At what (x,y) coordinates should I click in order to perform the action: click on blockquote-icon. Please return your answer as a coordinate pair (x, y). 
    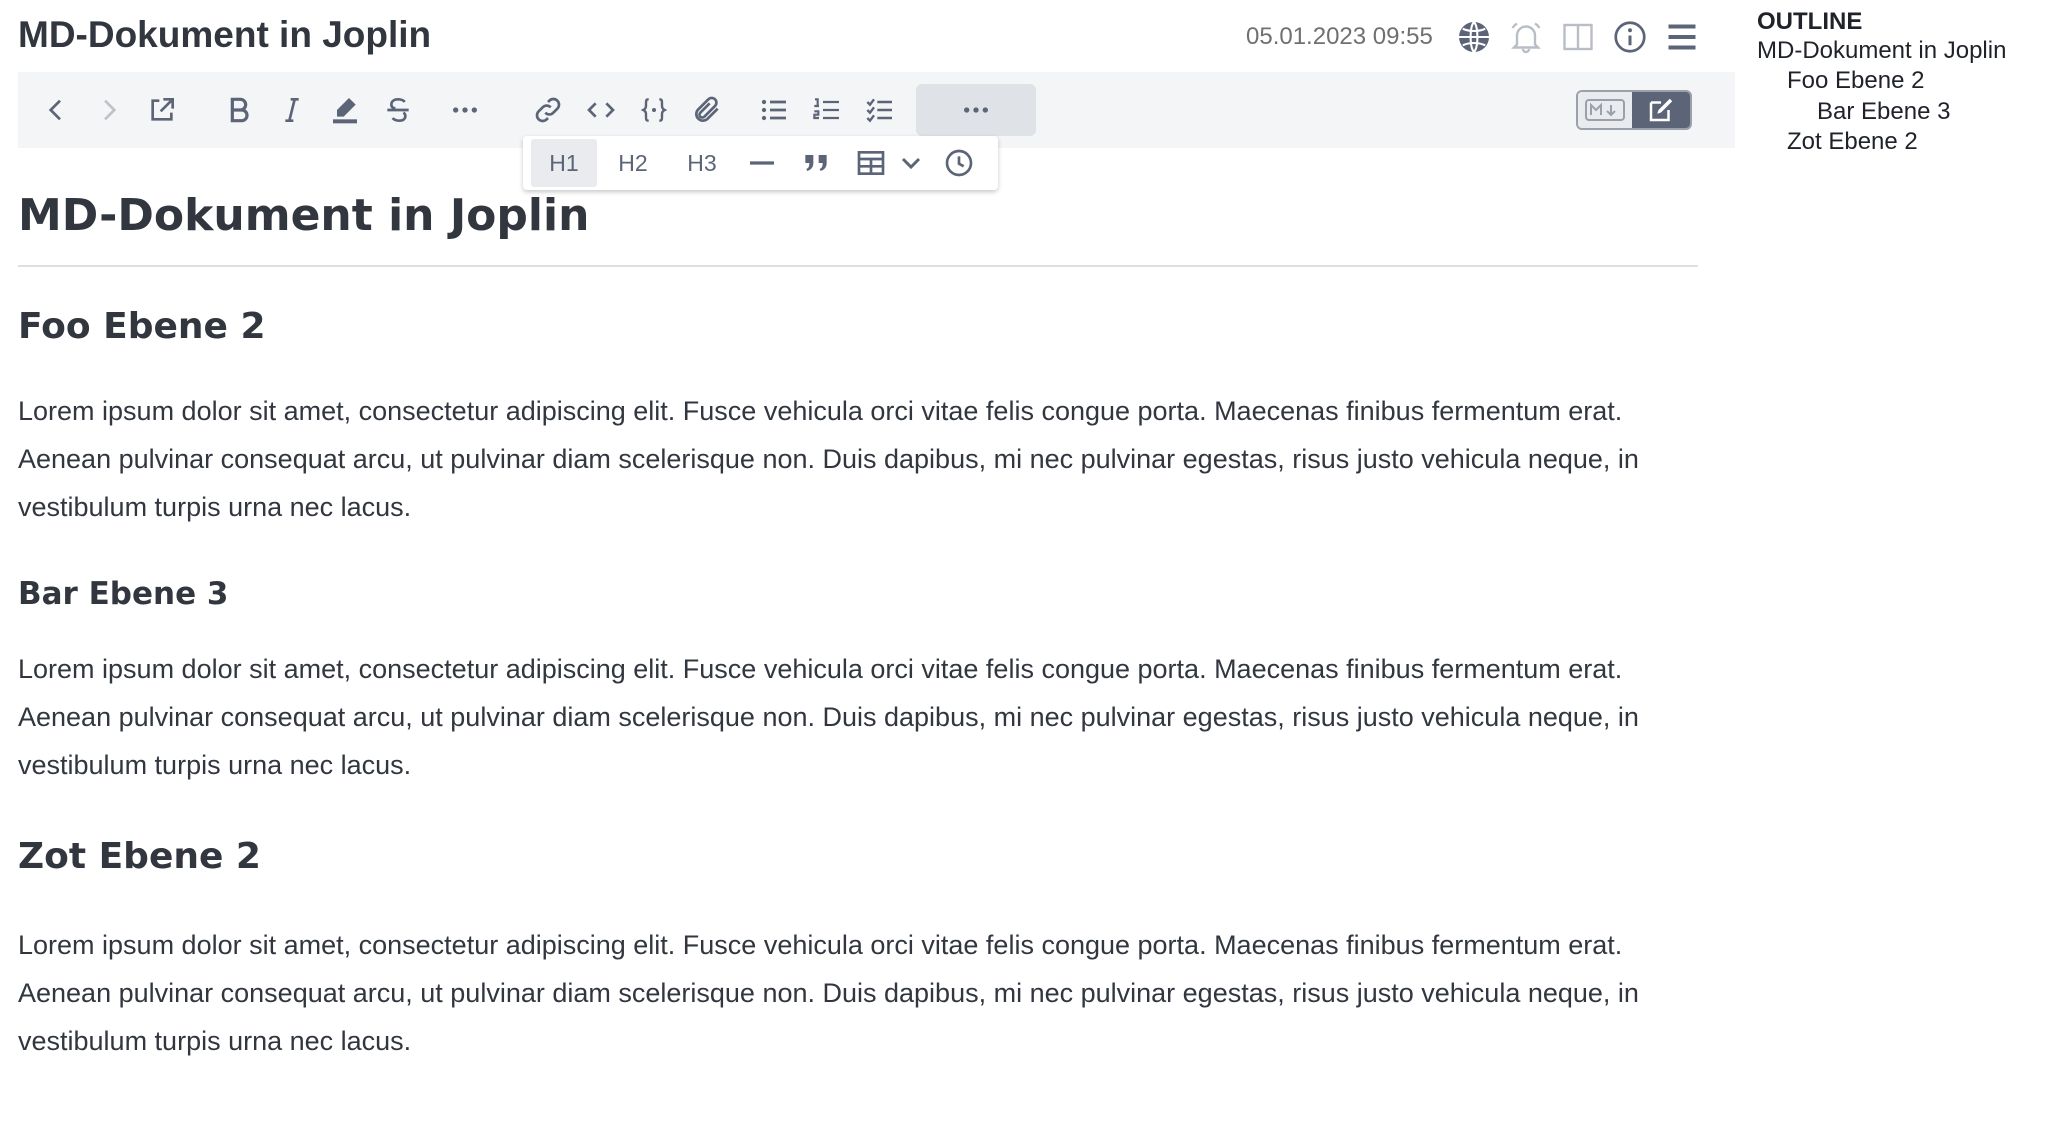
    Looking at the image, I should click on (816, 163).